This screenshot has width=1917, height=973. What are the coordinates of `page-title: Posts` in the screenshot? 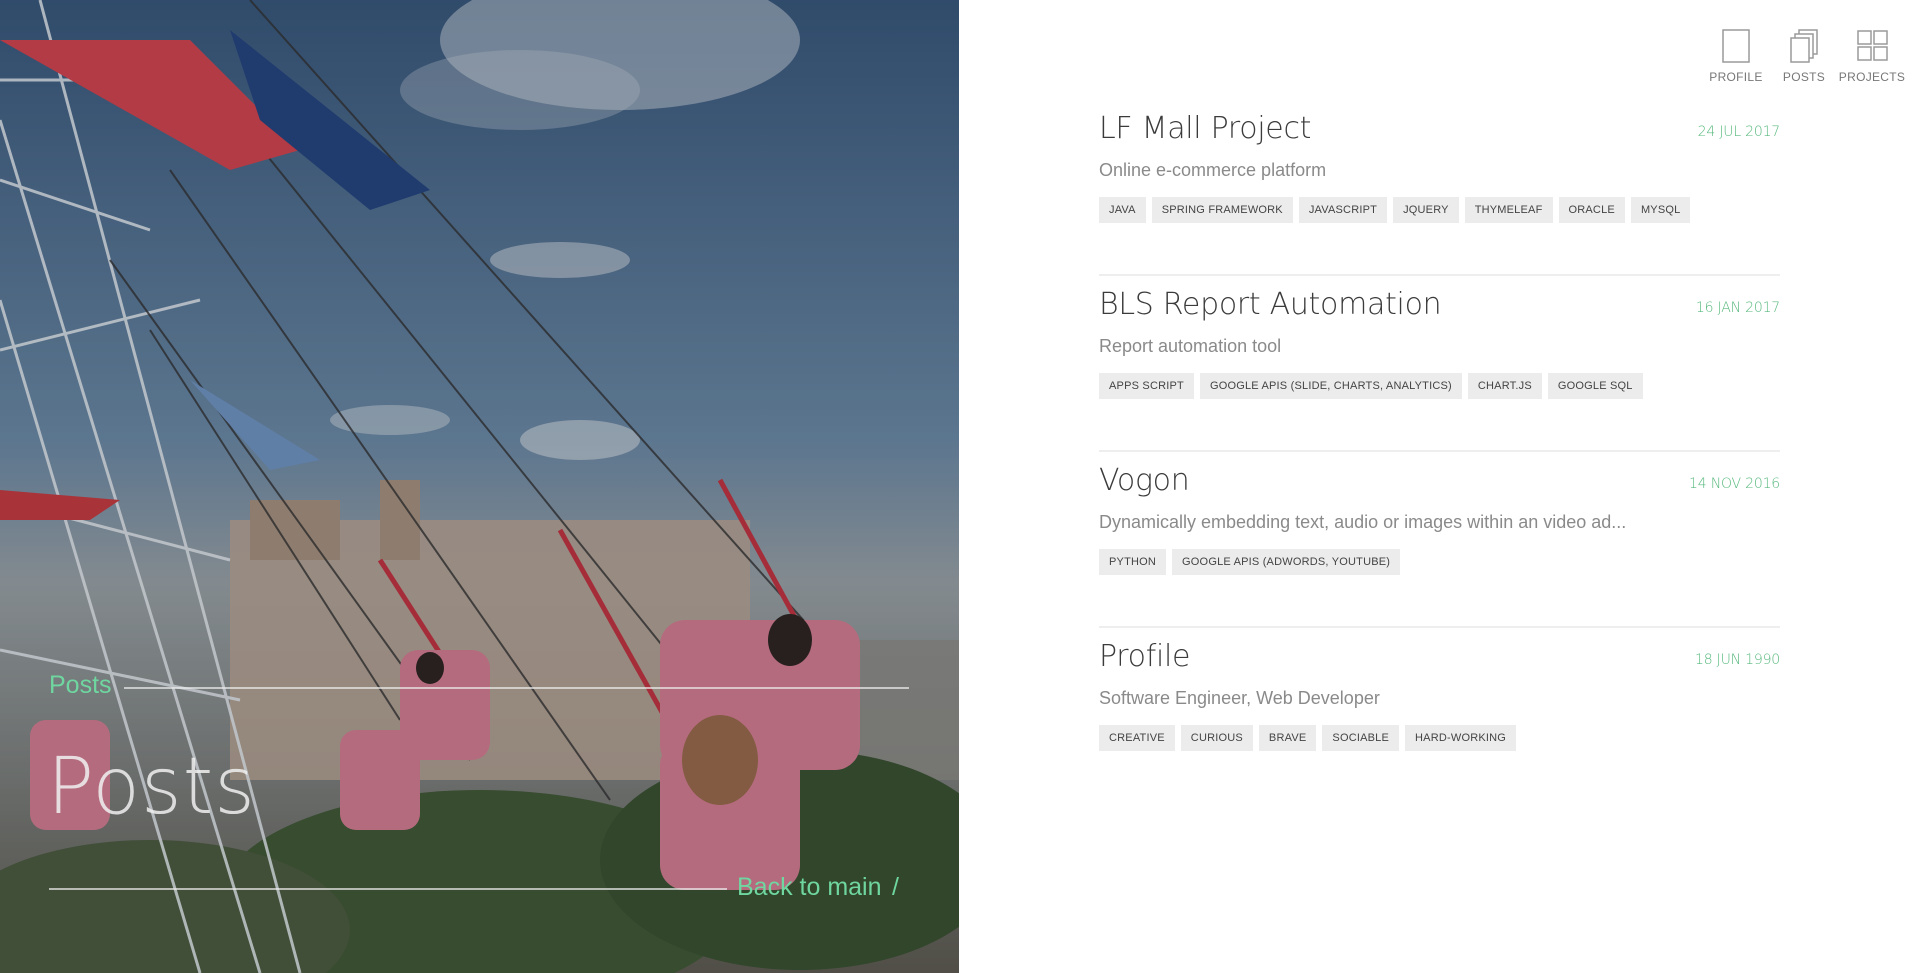 It's located at (151, 787).